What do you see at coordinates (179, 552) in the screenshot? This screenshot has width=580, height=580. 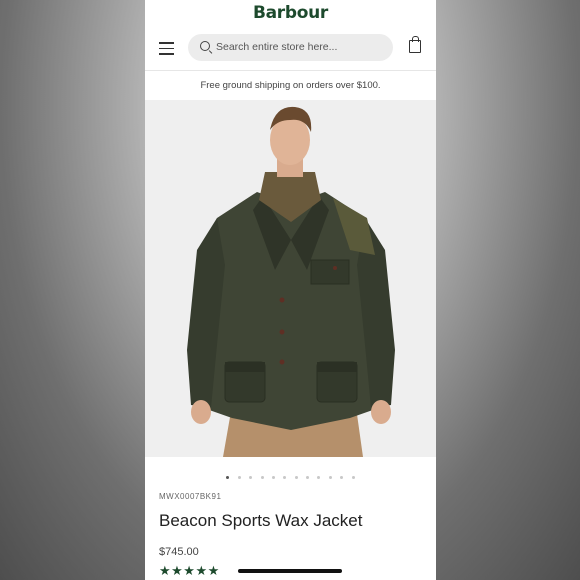 I see `product-price: $745.00` at bounding box center [179, 552].